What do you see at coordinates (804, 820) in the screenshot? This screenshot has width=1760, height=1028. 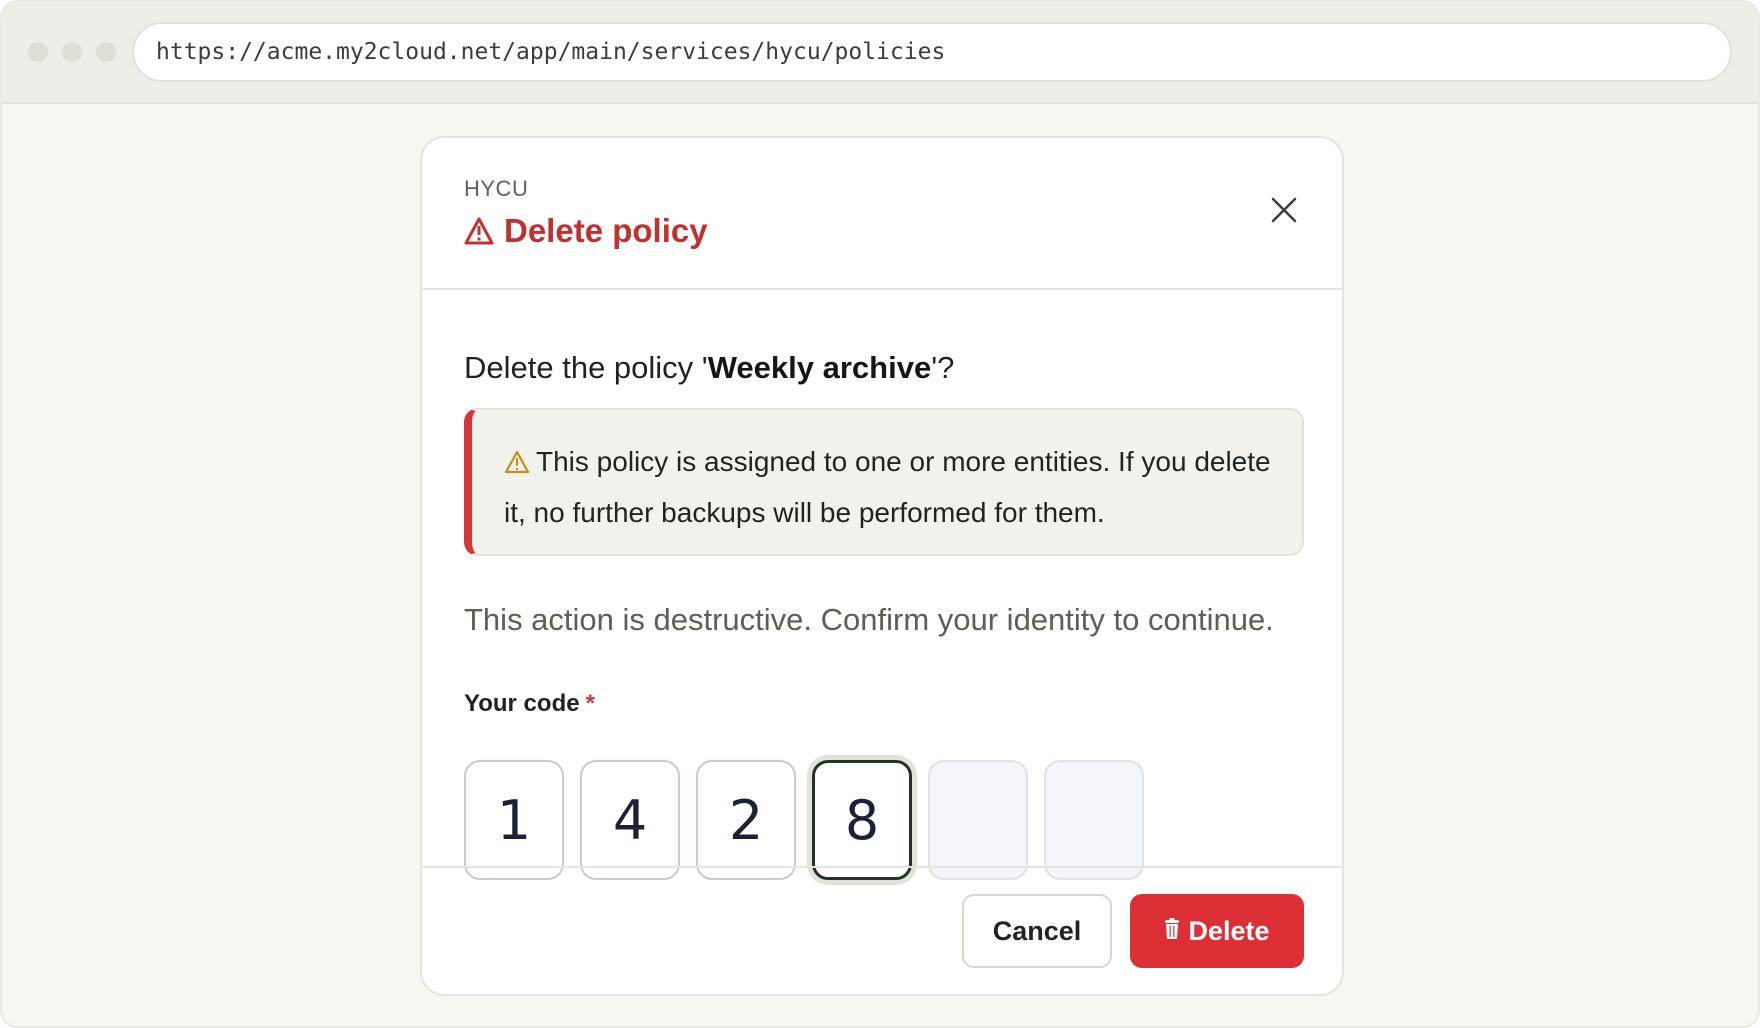 I see `code-input-group: 1 4 2 8` at bounding box center [804, 820].